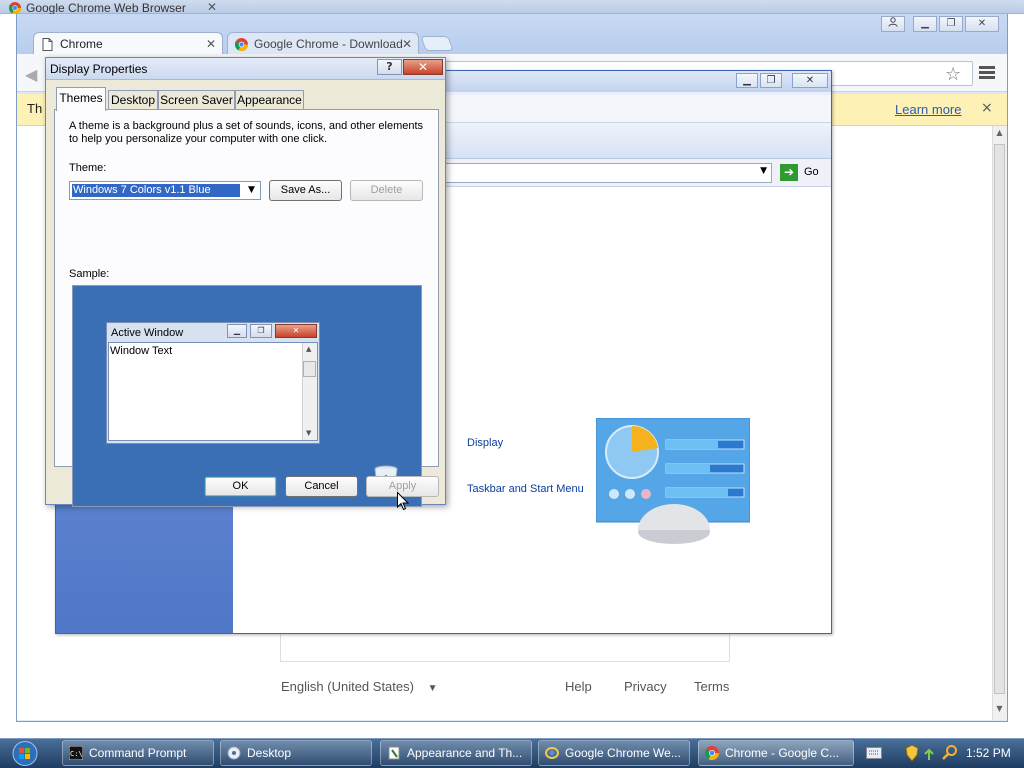 The image size is (1024, 768). Describe the element at coordinates (711, 686) in the screenshot. I see `terms-link: Terms` at that location.